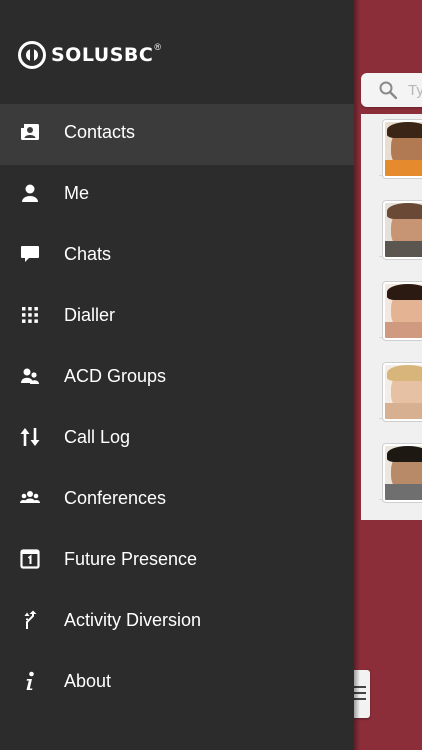  What do you see at coordinates (30, 132) in the screenshot?
I see `contacts-icon` at bounding box center [30, 132].